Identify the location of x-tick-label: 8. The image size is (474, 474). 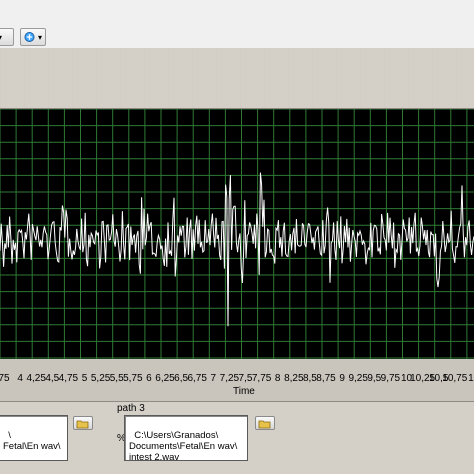
(277, 378).